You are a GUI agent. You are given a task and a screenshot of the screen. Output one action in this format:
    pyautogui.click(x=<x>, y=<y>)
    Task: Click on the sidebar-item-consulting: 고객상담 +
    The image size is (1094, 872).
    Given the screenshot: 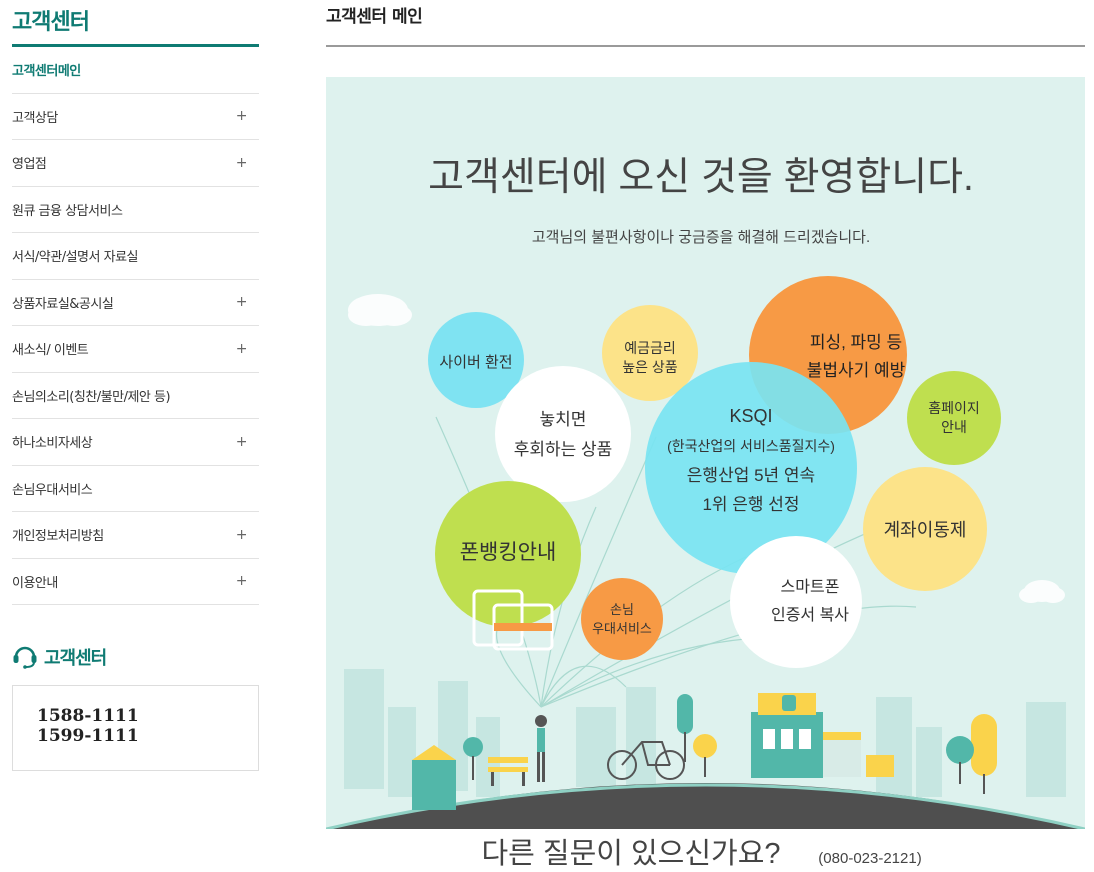 What is the action you would take?
    pyautogui.click(x=135, y=117)
    